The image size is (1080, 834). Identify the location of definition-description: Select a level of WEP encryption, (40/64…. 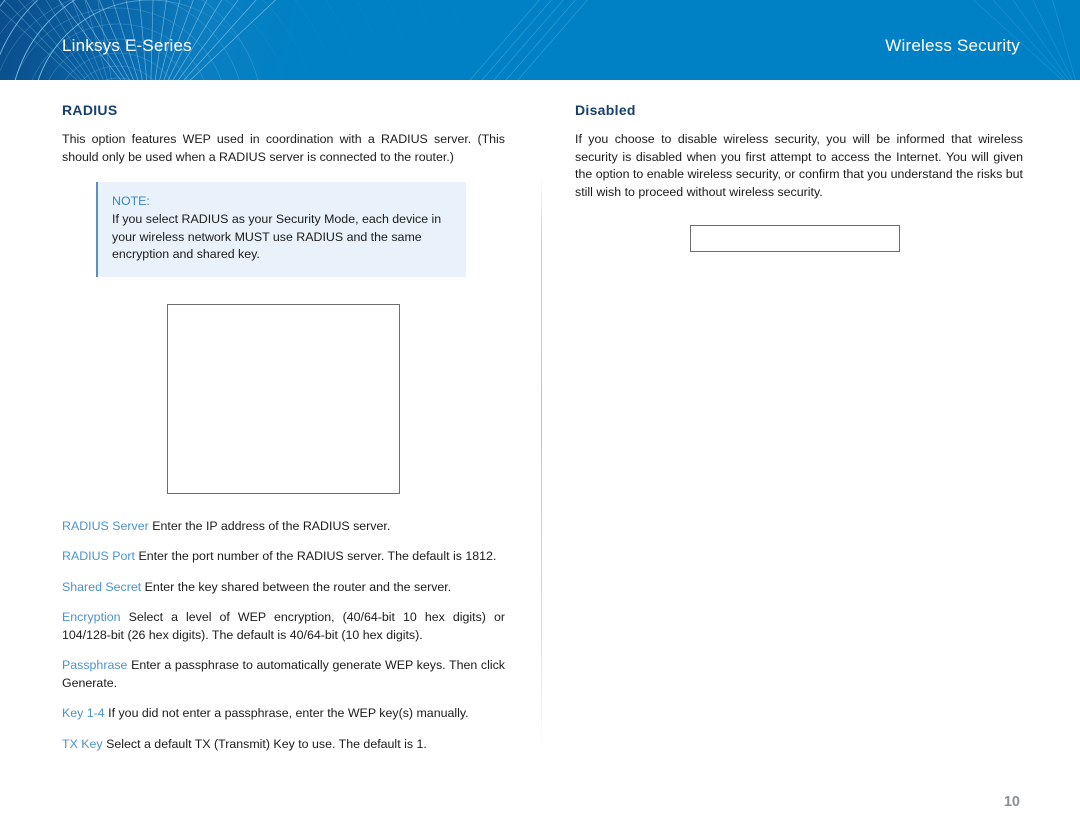
(283, 626).